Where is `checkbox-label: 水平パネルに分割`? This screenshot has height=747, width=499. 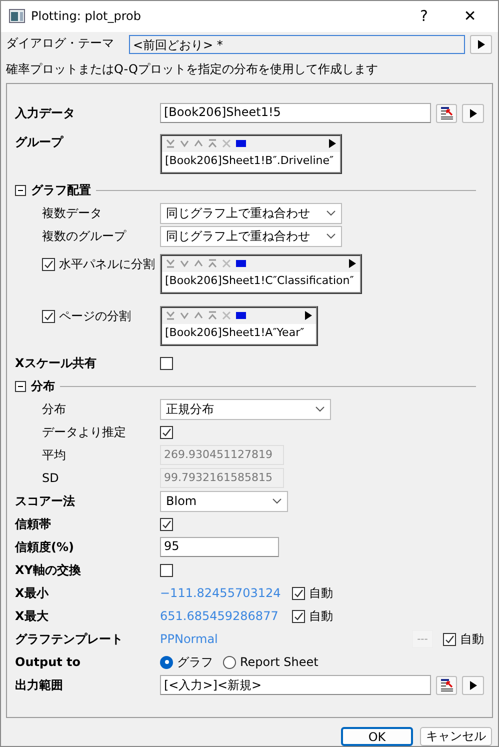
checkbox-label: 水平パネルに分割 is located at coordinates (107, 264).